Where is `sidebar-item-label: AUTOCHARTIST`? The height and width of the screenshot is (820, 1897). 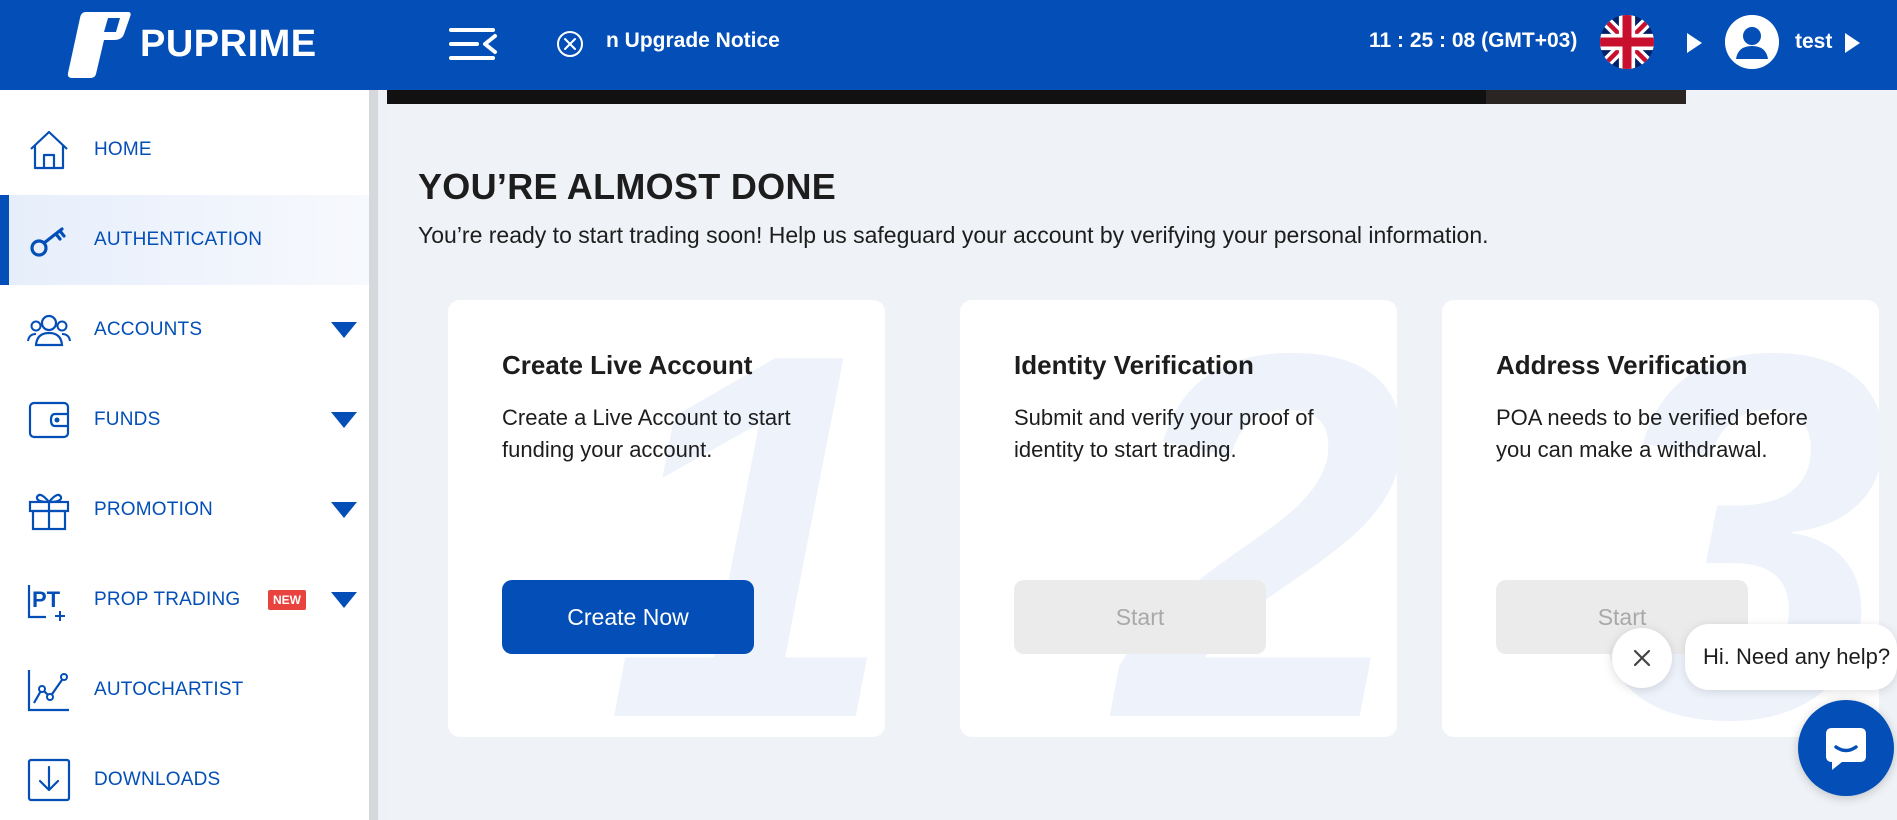
sidebar-item-label: AUTOCHARTIST is located at coordinates (169, 689).